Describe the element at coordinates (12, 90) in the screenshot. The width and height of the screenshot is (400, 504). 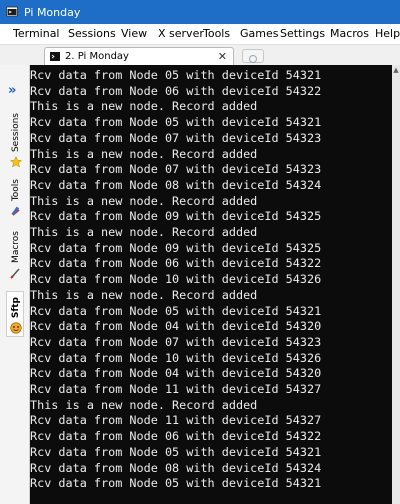
I see `collapse-sidebar-icon: »` at that location.